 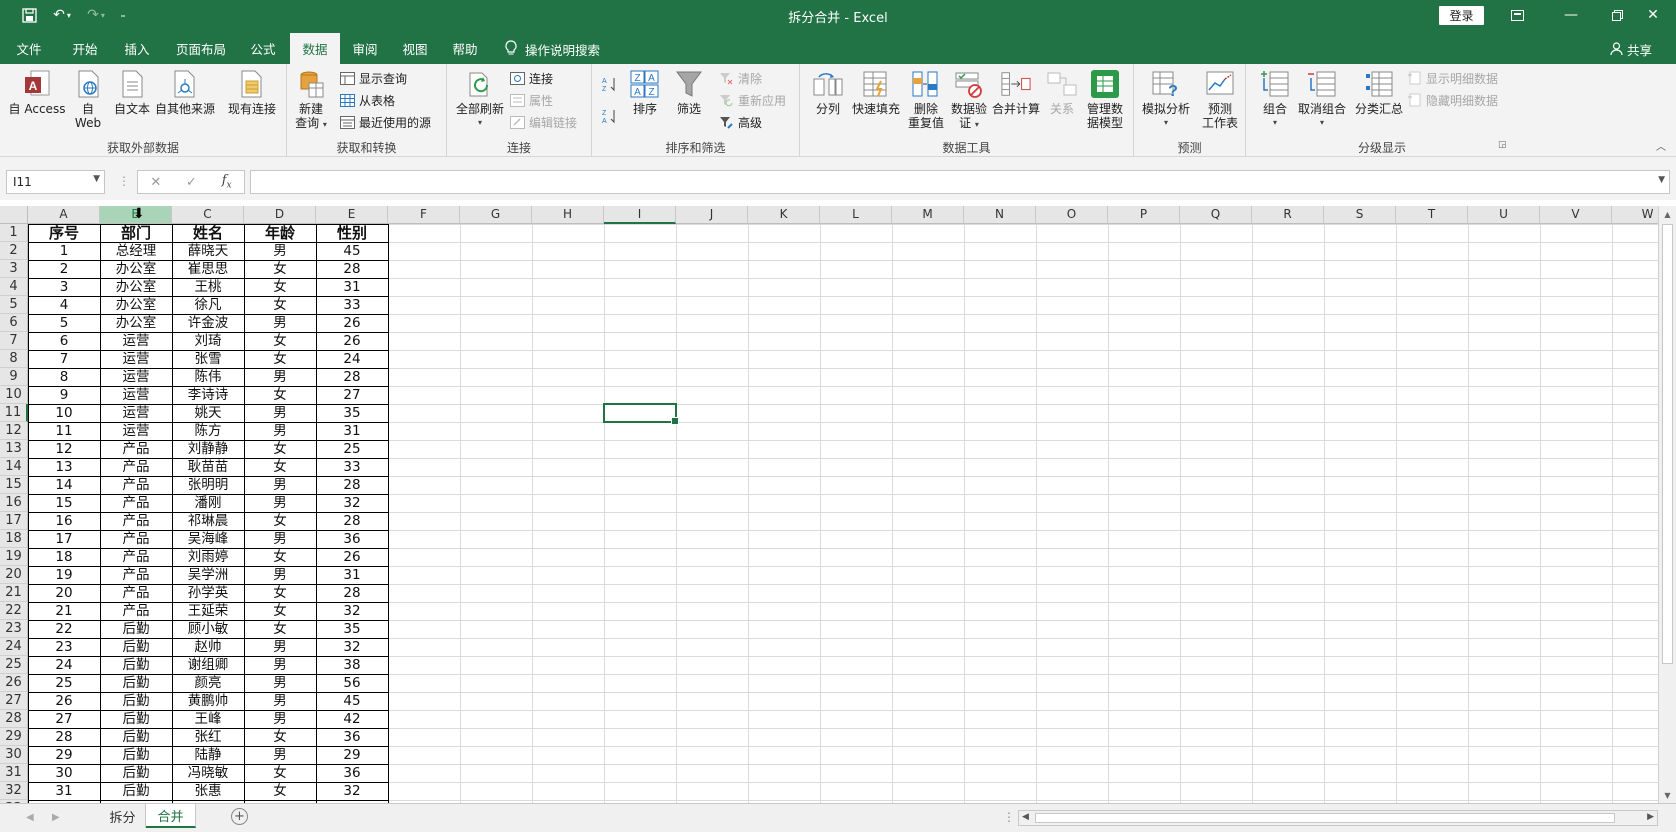 What do you see at coordinates (56, 817) in the screenshot?
I see `next-sheet-icon: ▶` at bounding box center [56, 817].